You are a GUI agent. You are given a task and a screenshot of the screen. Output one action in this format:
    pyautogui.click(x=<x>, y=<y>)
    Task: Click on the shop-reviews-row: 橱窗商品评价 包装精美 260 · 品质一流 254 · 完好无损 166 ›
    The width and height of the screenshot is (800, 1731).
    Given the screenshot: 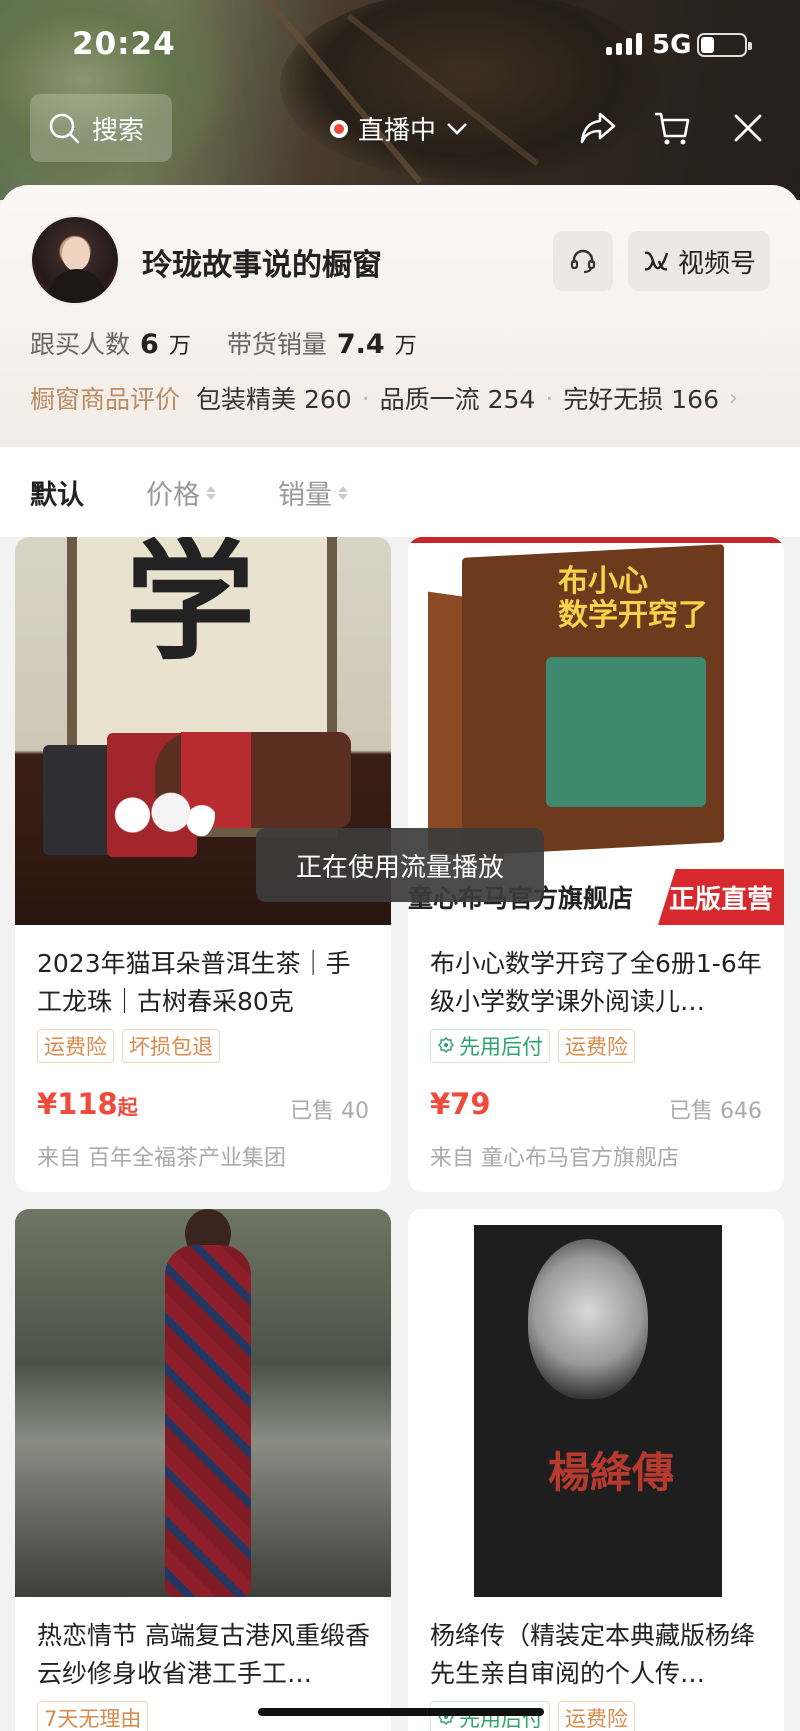 What is the action you would take?
    pyautogui.click(x=384, y=398)
    